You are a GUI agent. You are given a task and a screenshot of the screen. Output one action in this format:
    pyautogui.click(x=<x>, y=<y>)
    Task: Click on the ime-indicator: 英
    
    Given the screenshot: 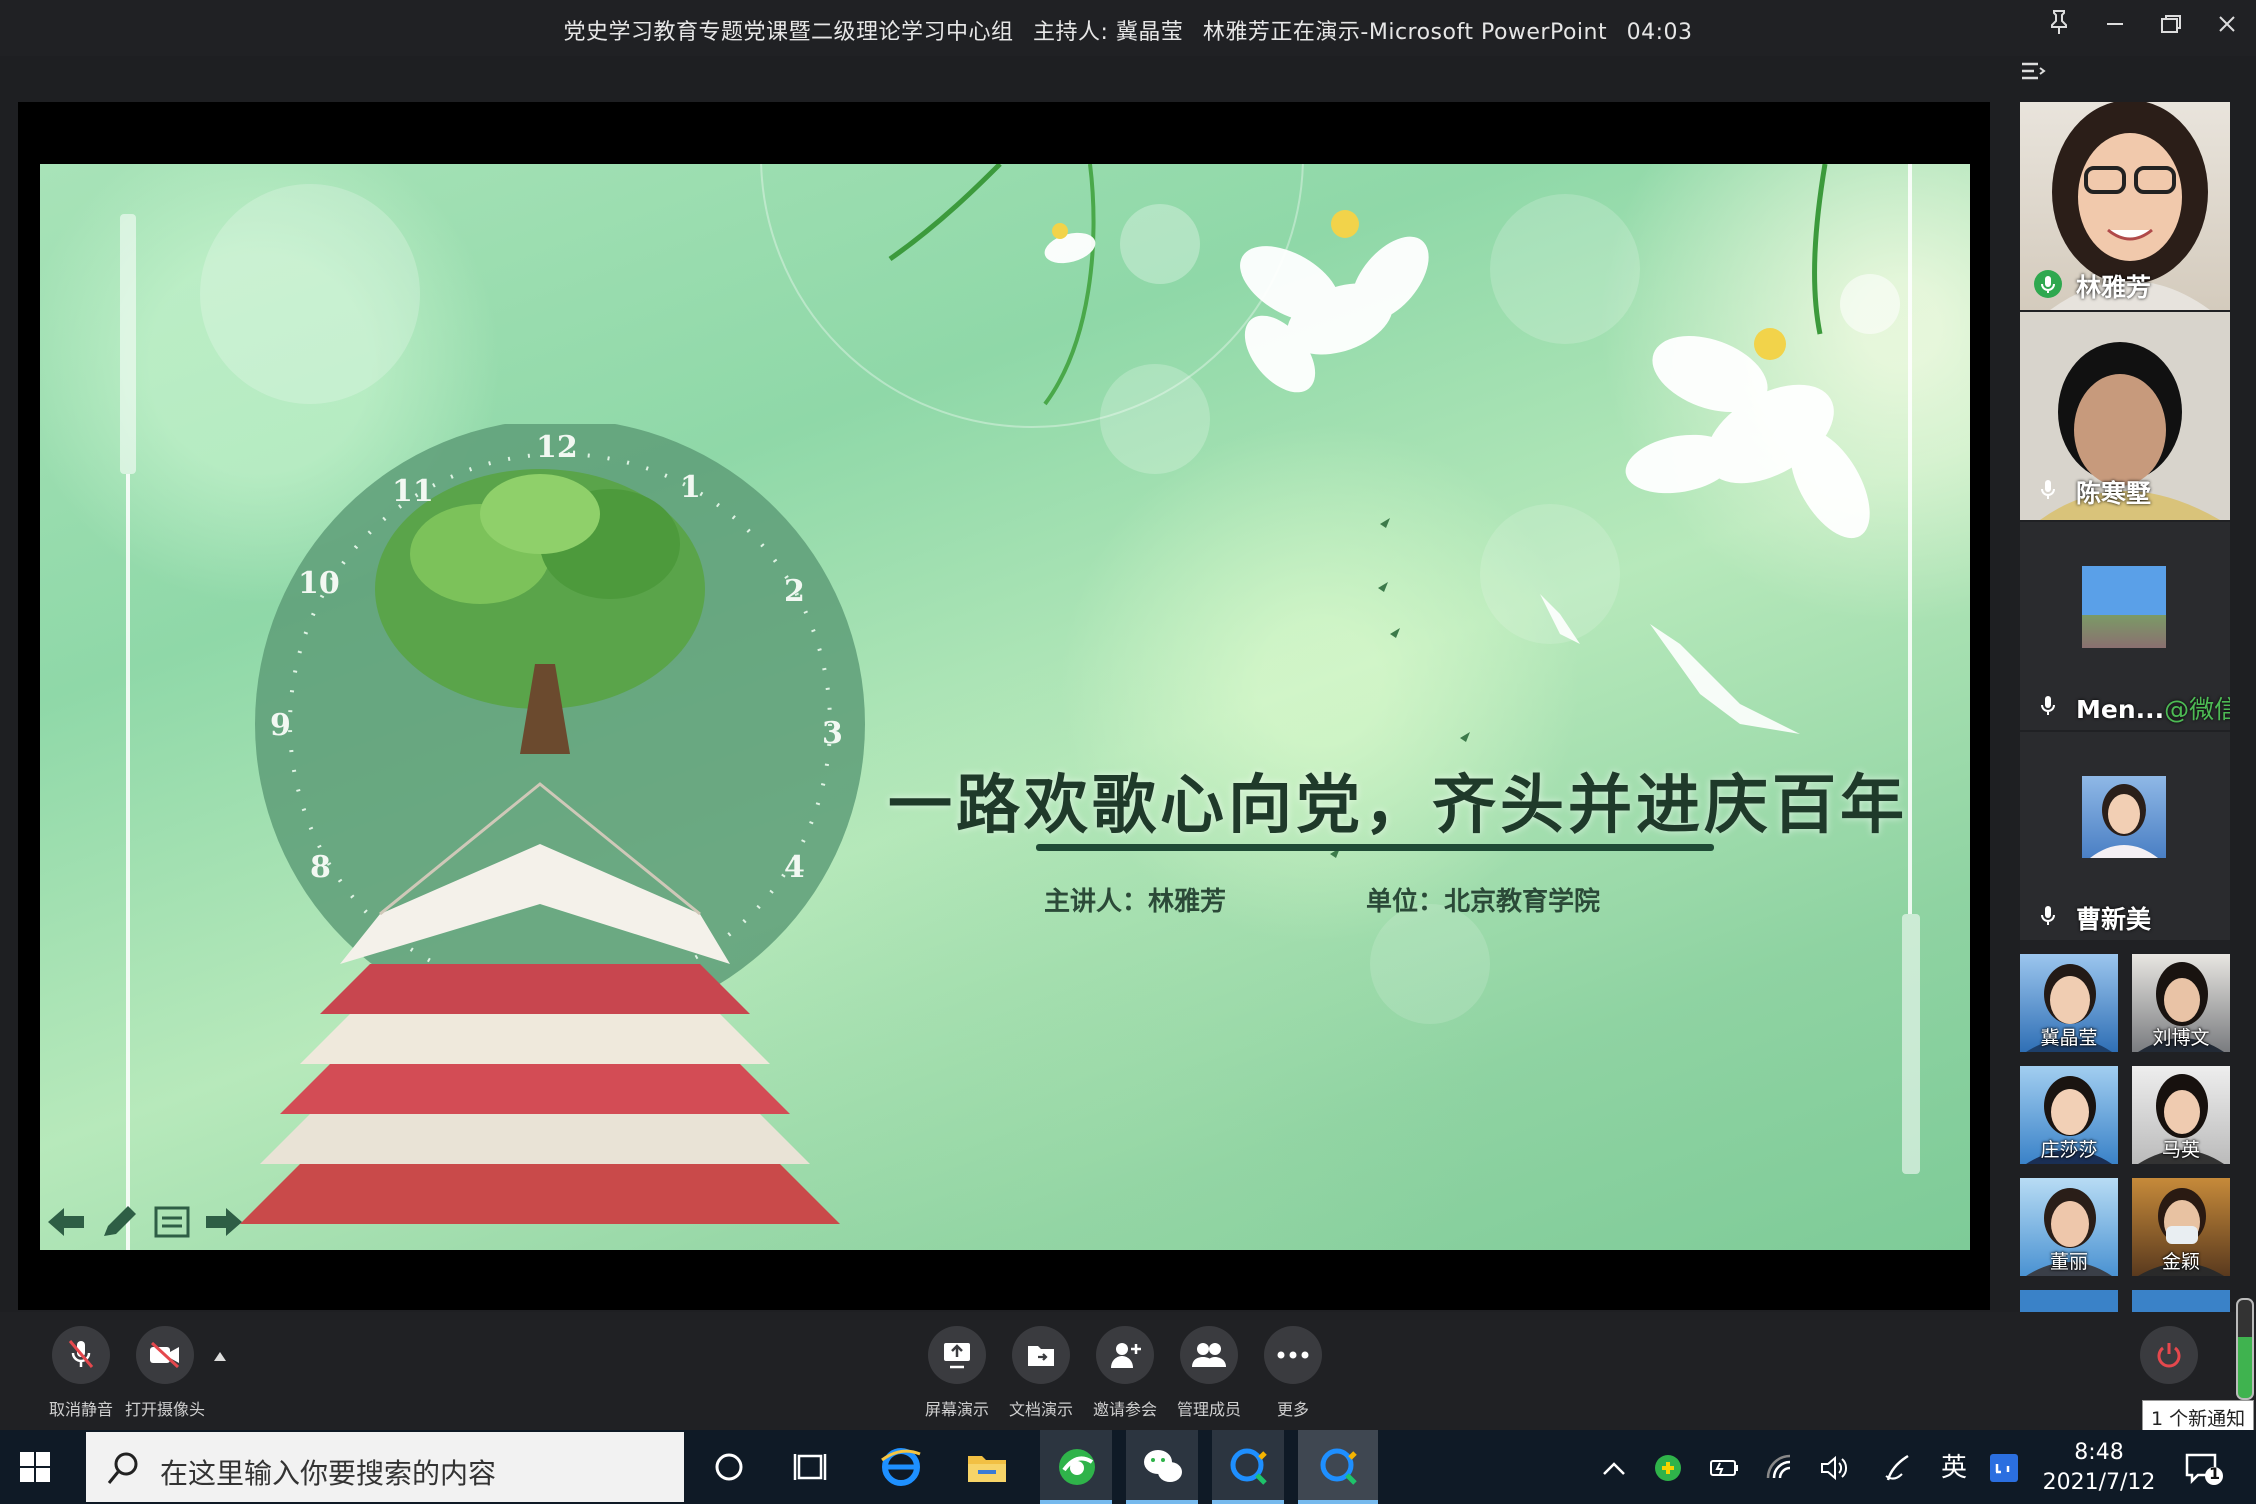 What is the action you would take?
    pyautogui.click(x=1954, y=1468)
    